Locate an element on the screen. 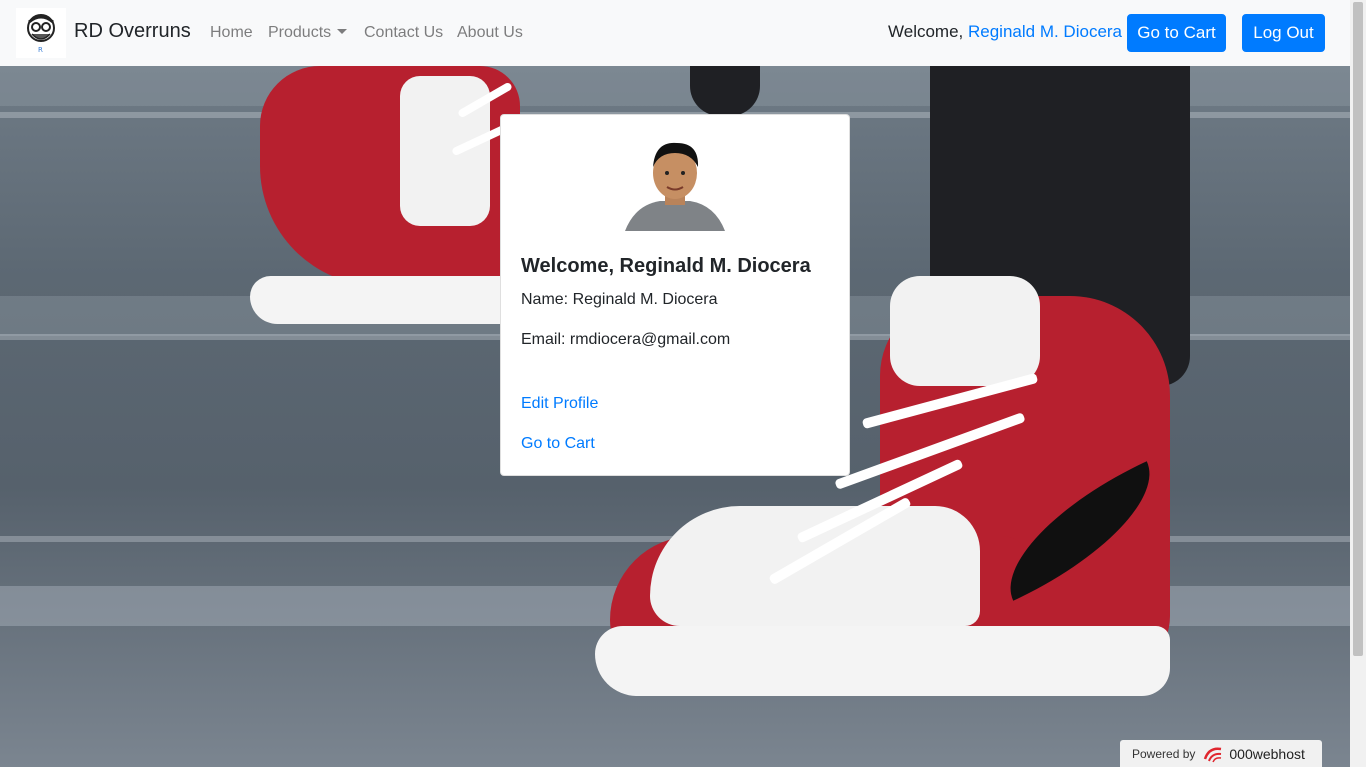 The image size is (1366, 767). right-sneaker-collar is located at coordinates (965, 331).